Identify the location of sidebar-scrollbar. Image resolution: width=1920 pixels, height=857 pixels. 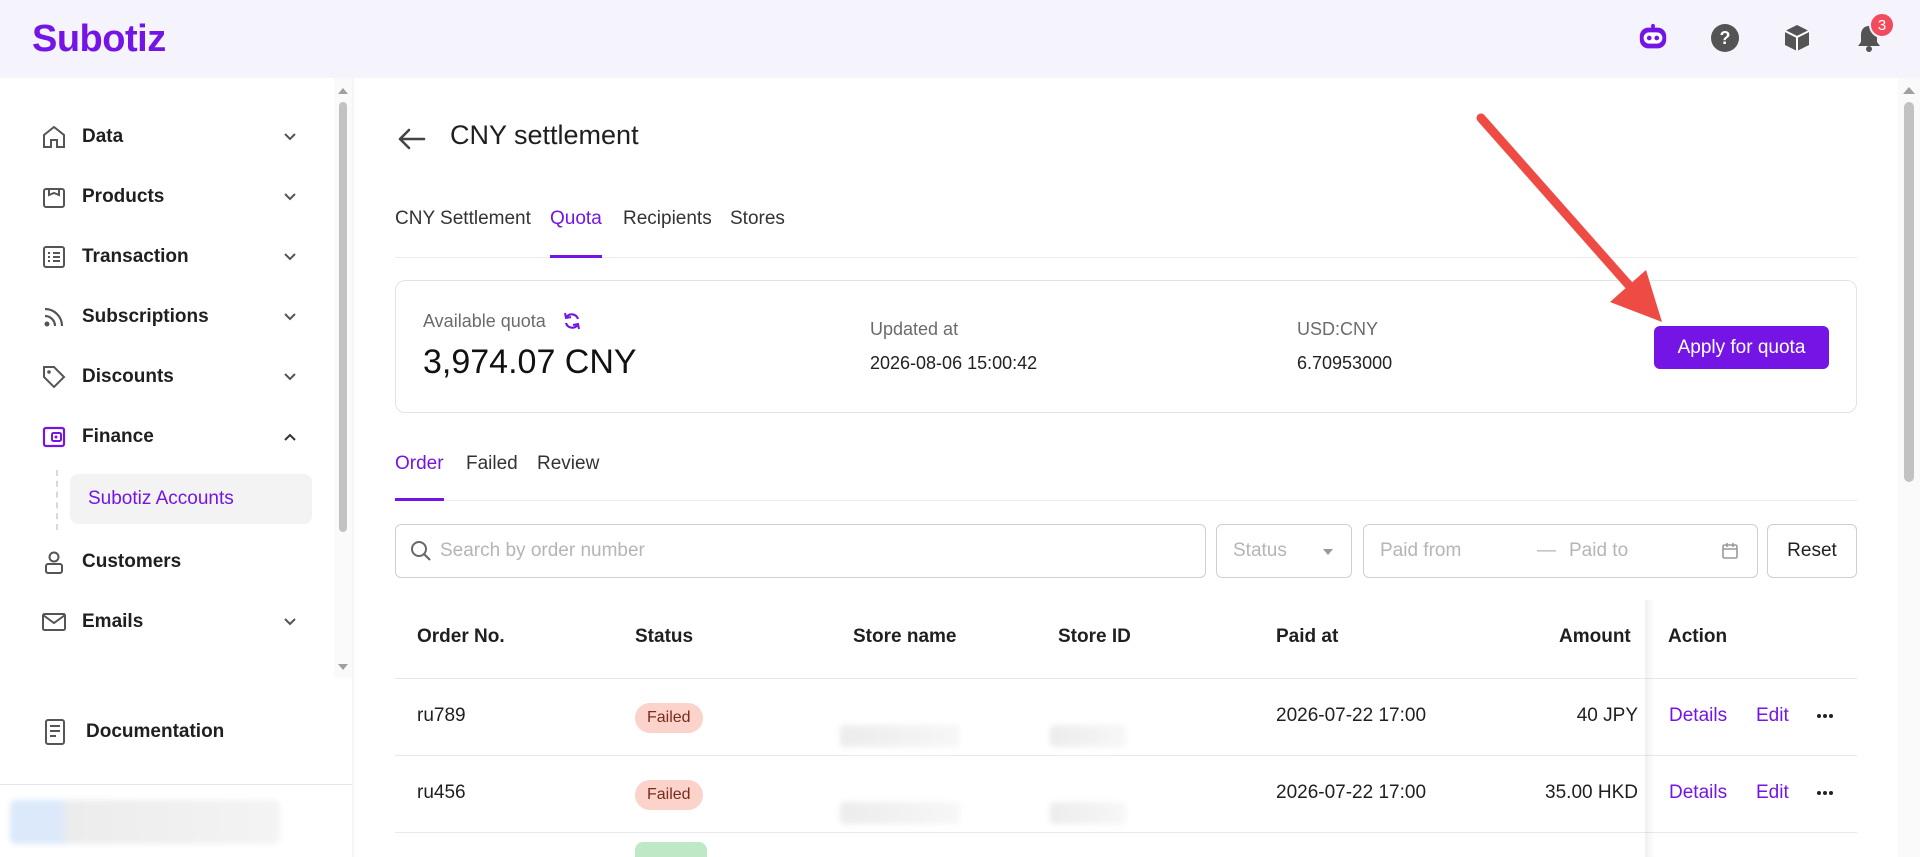
(343, 378).